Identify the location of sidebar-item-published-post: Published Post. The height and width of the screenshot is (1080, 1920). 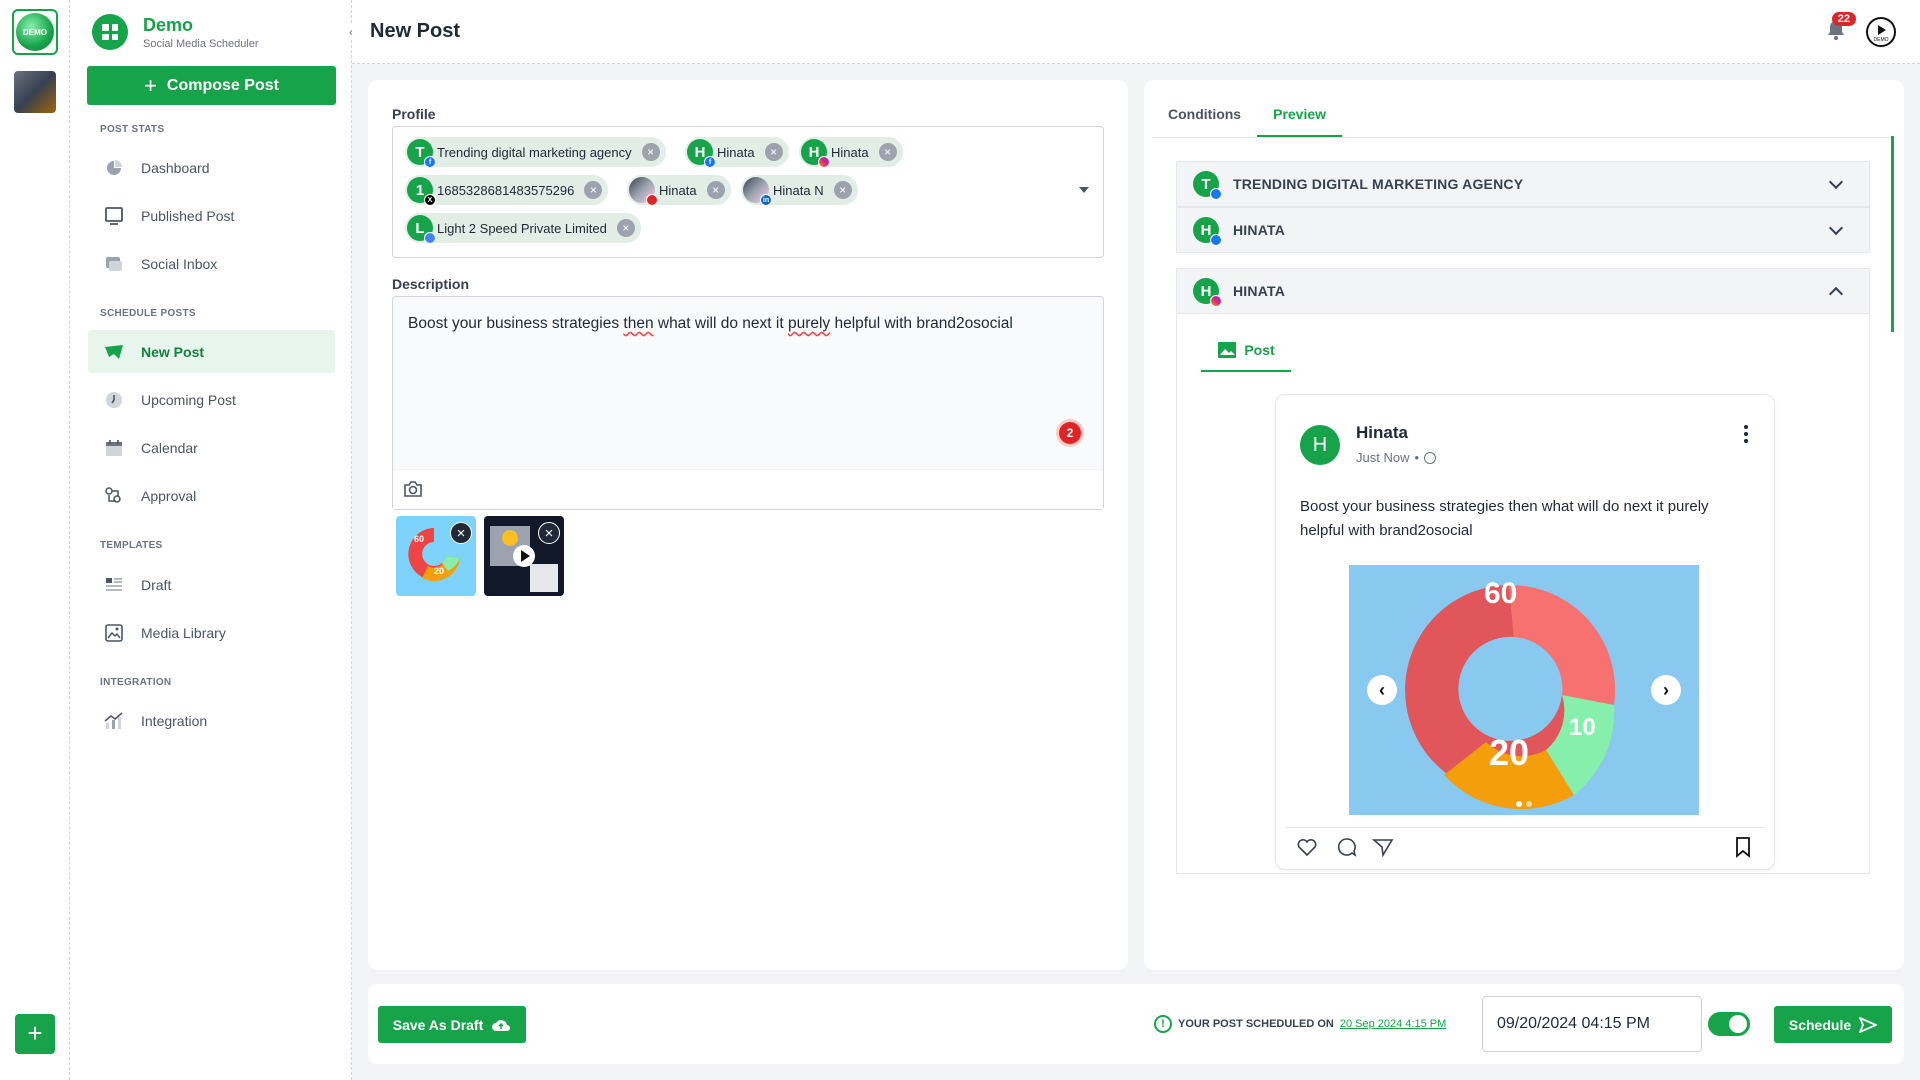
(211, 215).